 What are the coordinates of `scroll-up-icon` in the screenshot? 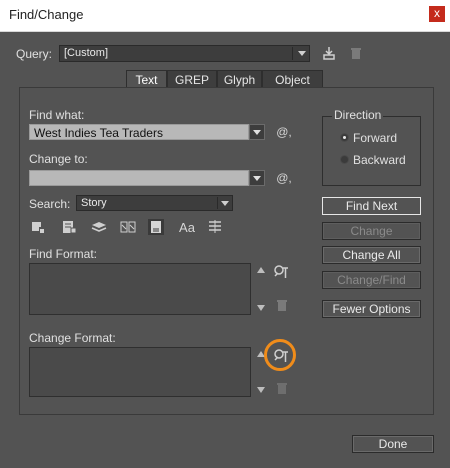 It's located at (261, 270).